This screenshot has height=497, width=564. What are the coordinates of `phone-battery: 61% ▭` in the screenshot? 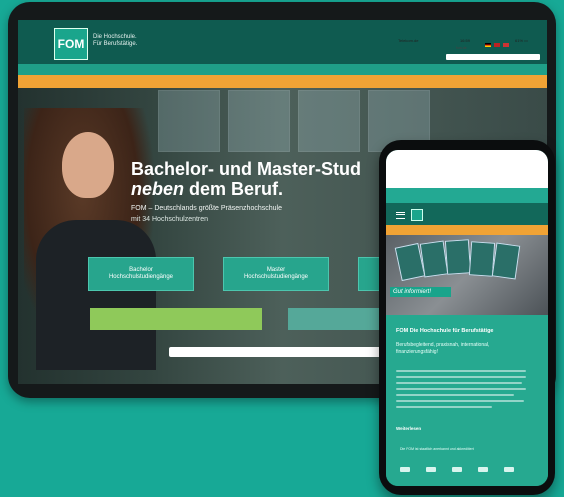 It's located at (521, 40).